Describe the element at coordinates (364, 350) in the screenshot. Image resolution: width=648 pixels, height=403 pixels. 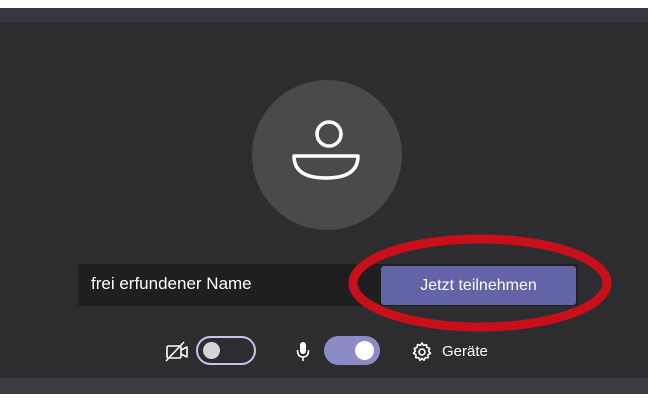
I see `microphone-toggle-knob` at that location.